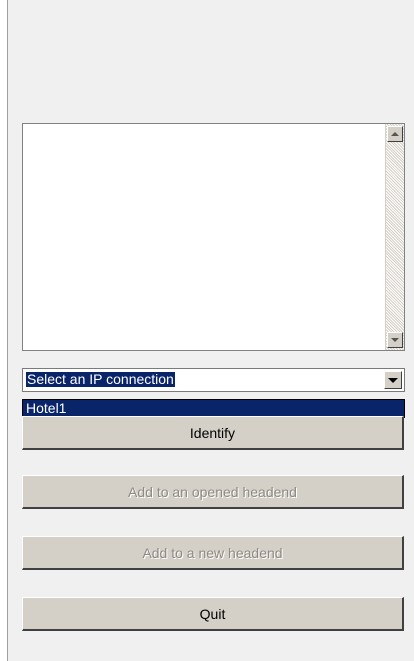 This screenshot has width=414, height=661. What do you see at coordinates (213, 408) in the screenshot?
I see `ip-connection-option-hotel1: Hotel1` at bounding box center [213, 408].